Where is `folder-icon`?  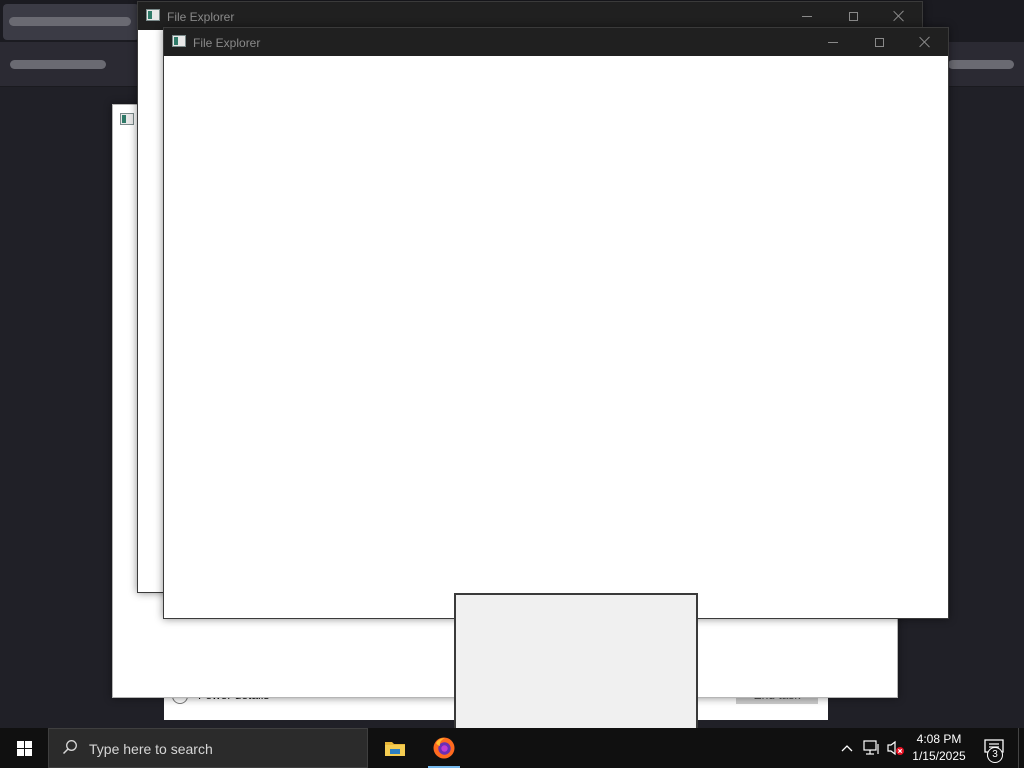 folder-icon is located at coordinates (395, 749).